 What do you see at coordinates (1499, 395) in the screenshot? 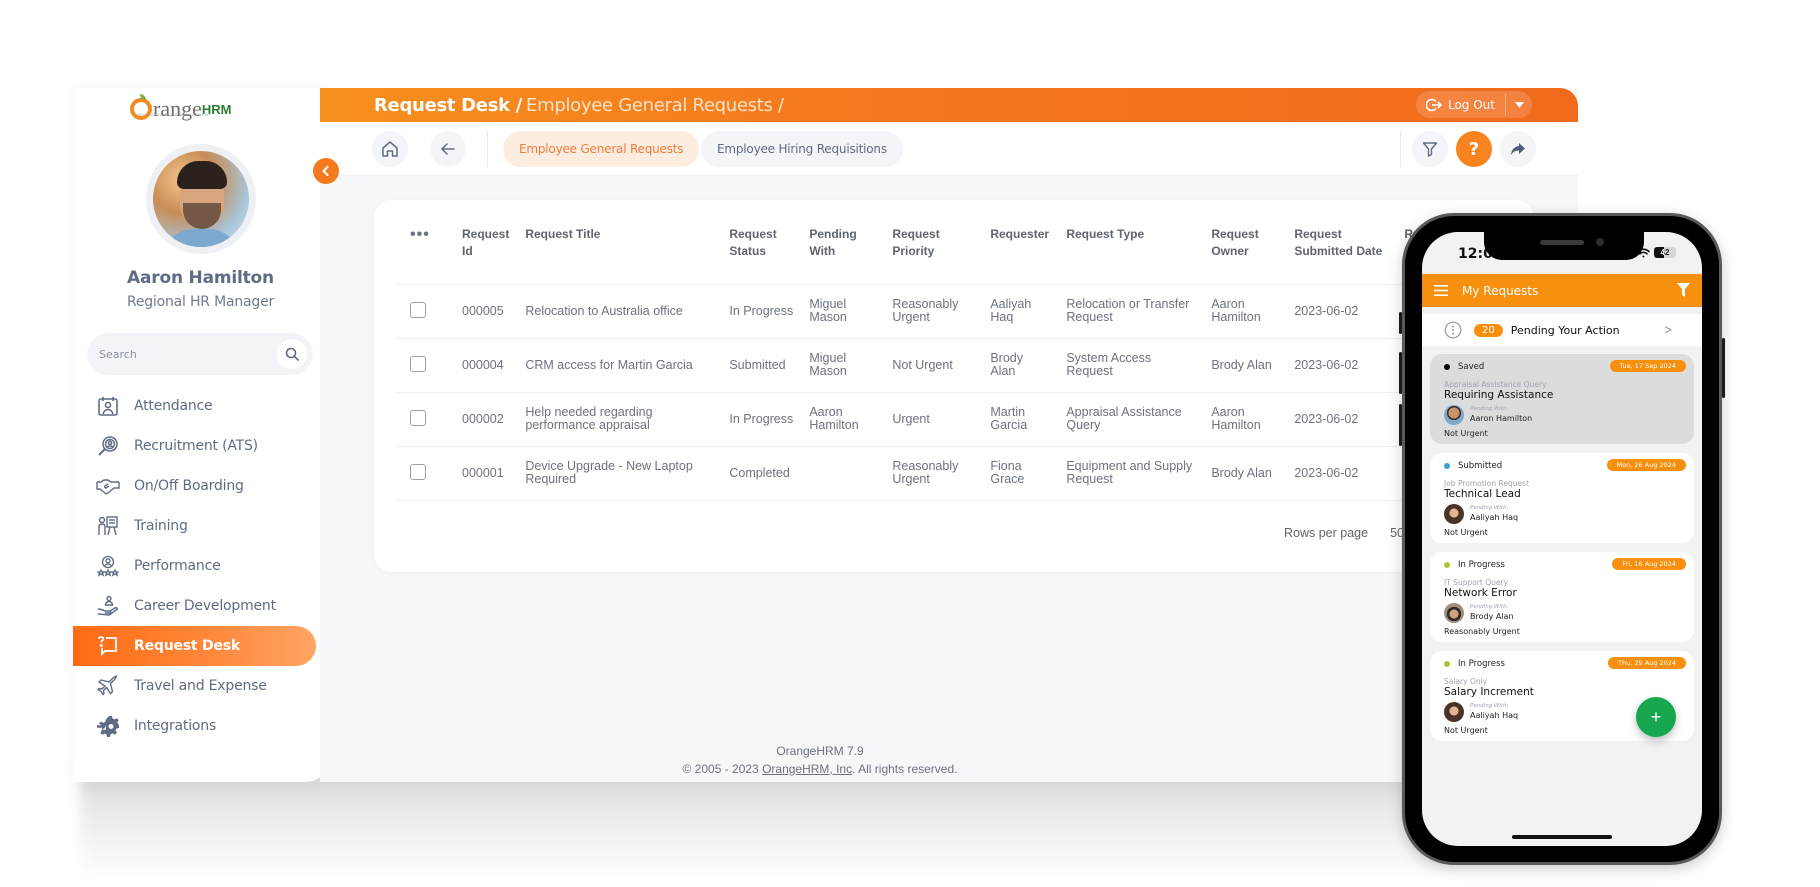
I see `card-title: Requiring Assistance` at bounding box center [1499, 395].